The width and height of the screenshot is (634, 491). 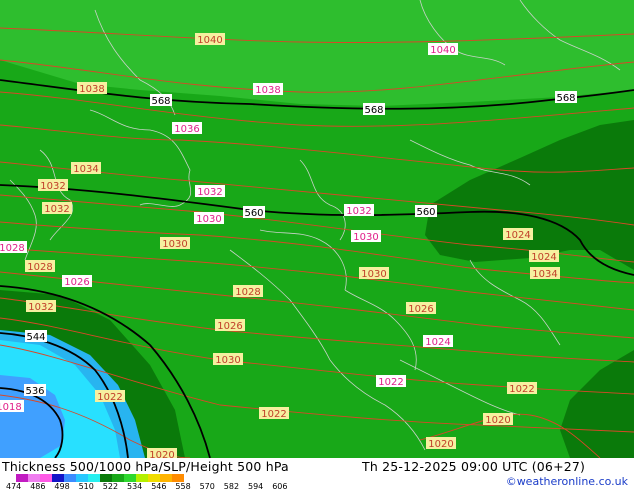 I want to click on svg-text: 1018, so click(x=11, y=407).